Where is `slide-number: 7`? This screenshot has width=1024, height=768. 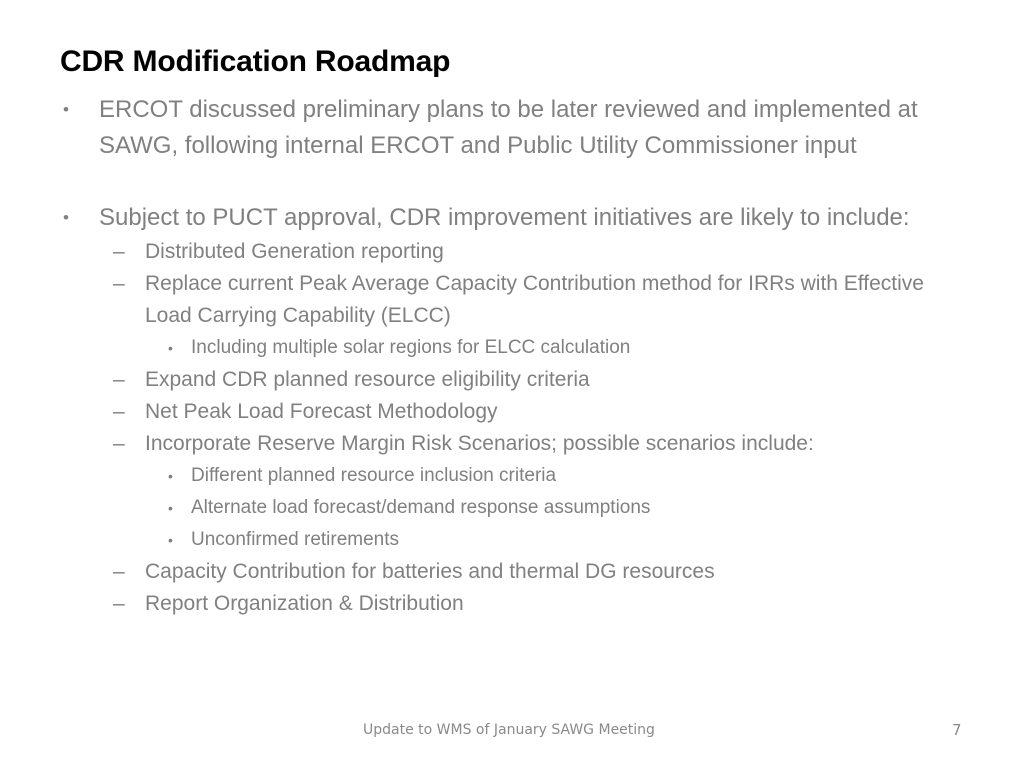
slide-number: 7 is located at coordinates (957, 730).